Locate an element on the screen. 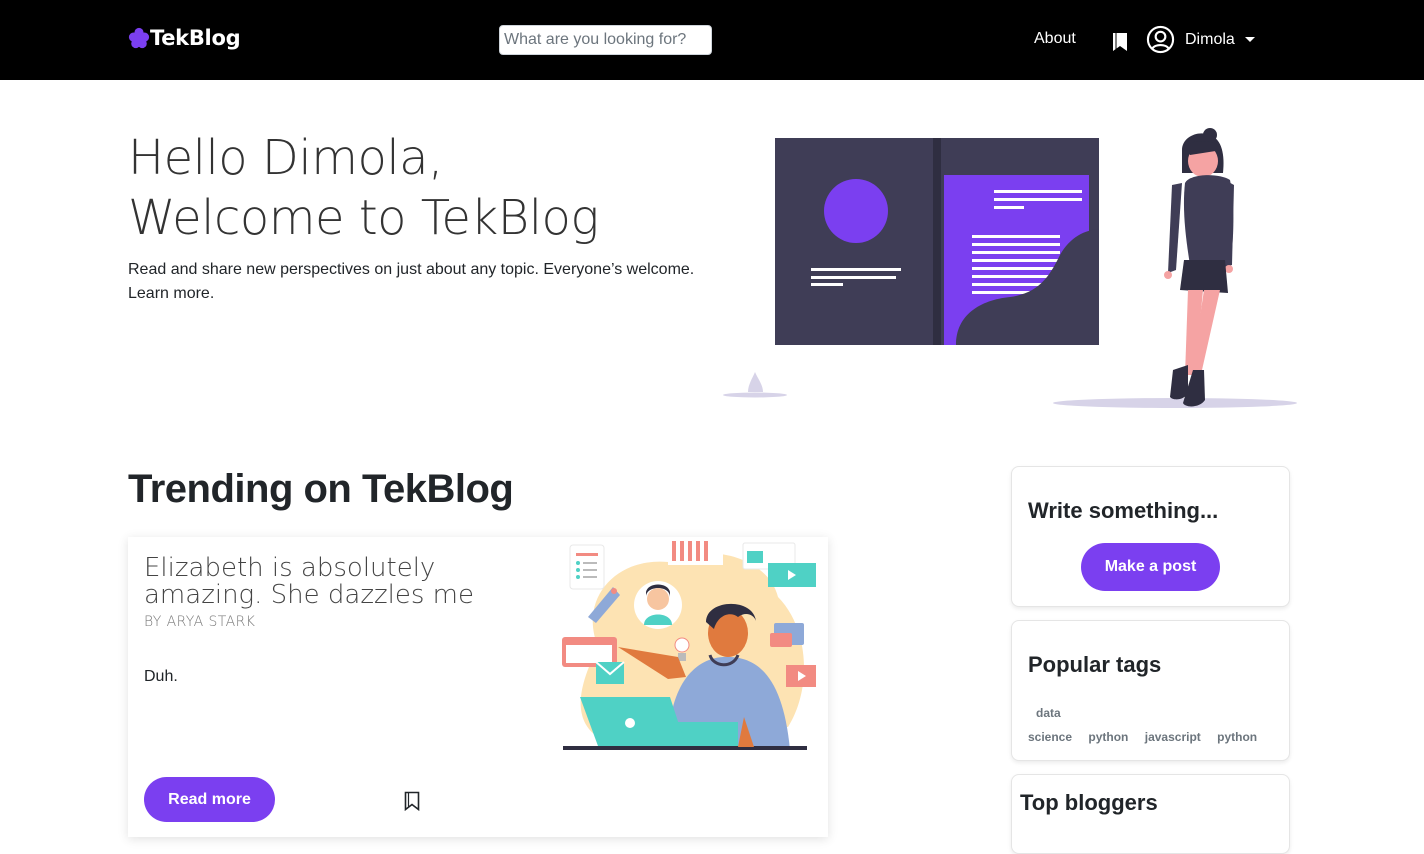  make-post-button: Make a post is located at coordinates (1150, 567).